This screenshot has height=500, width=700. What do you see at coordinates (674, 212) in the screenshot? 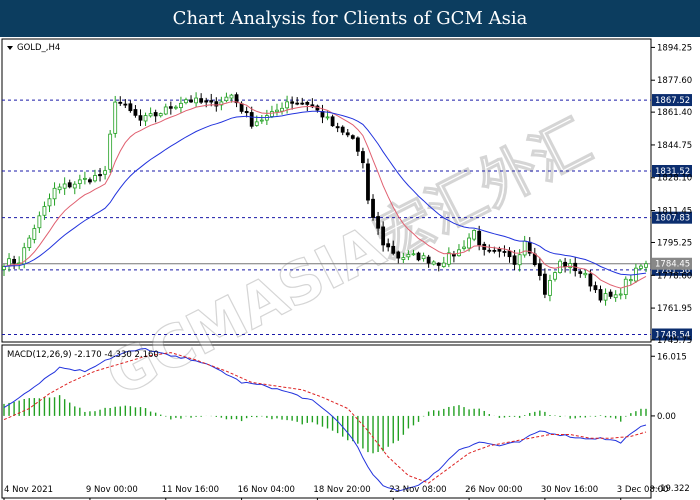
I see `price-tick-label: 1811.45` at bounding box center [674, 212].